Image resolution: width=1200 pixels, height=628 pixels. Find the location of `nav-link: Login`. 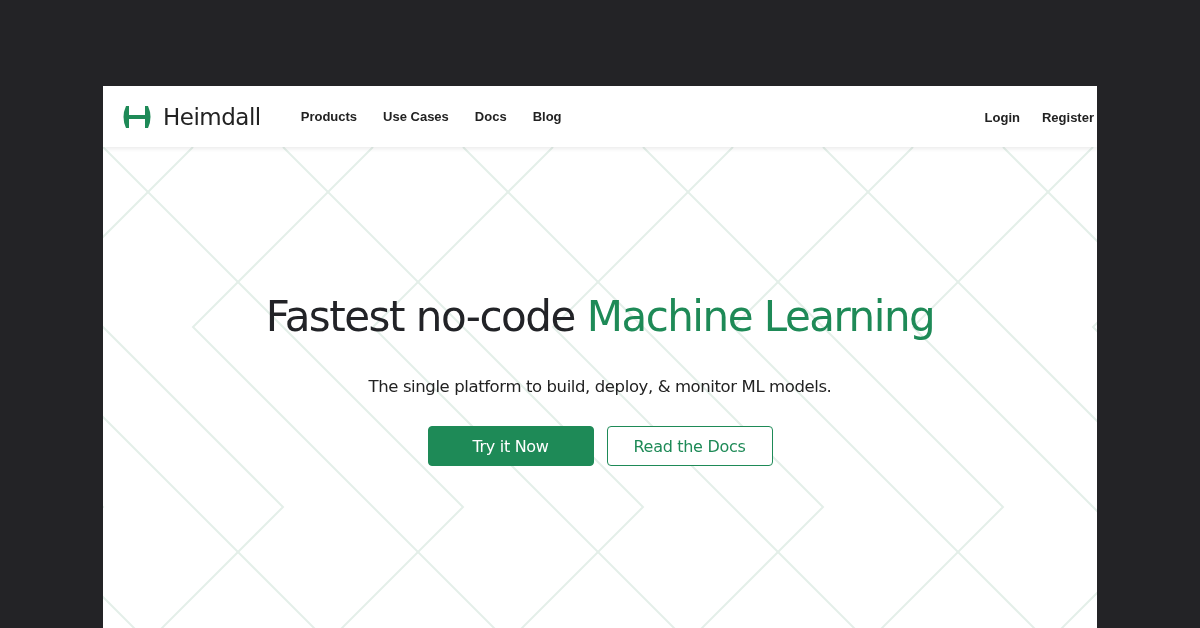

nav-link: Login is located at coordinates (1002, 117).